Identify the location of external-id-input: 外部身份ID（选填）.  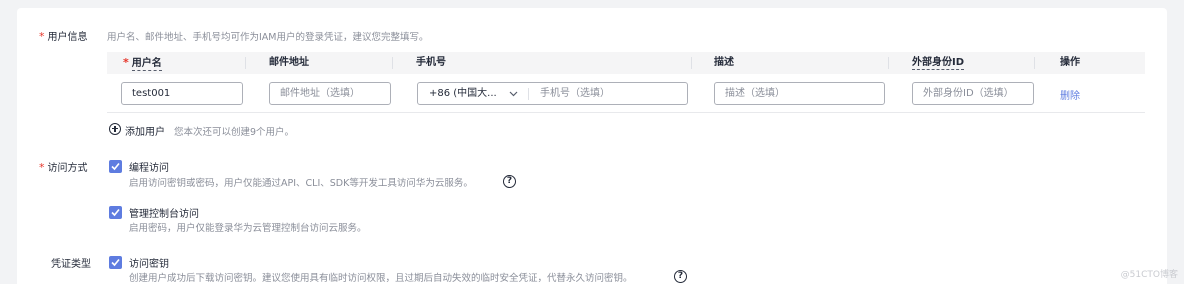
(973, 93).